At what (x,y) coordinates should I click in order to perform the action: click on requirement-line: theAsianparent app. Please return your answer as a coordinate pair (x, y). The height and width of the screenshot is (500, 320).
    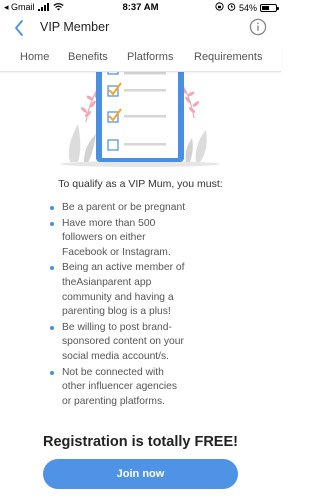
    Looking at the image, I should click on (107, 282).